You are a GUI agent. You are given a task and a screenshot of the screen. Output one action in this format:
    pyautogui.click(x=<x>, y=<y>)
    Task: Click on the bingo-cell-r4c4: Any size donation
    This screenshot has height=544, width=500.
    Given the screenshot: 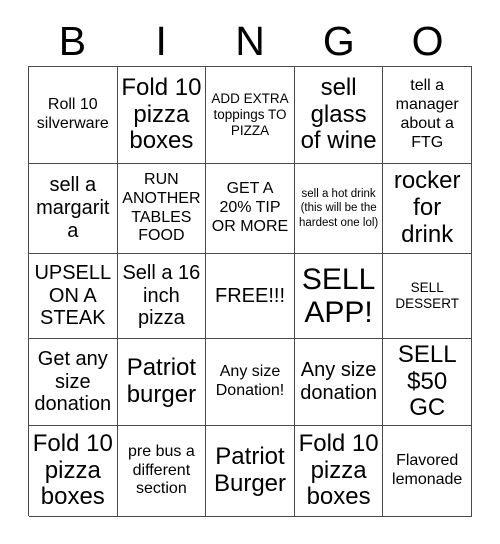 What is the action you would take?
    pyautogui.click(x=339, y=382)
    